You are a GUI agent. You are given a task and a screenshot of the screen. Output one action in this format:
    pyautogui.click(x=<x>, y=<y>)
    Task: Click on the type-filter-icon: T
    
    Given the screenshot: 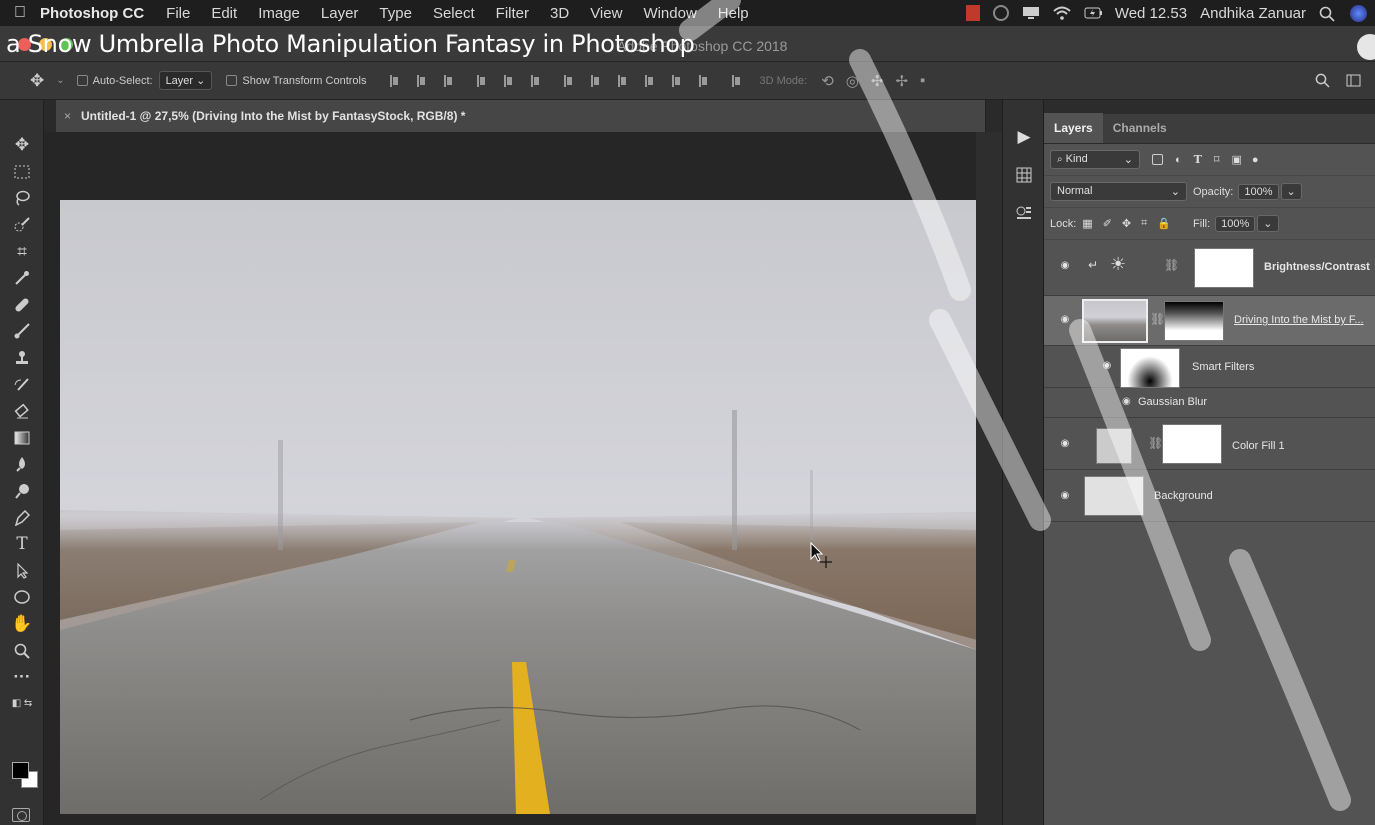 What is the action you would take?
    pyautogui.click(x=1198, y=159)
    